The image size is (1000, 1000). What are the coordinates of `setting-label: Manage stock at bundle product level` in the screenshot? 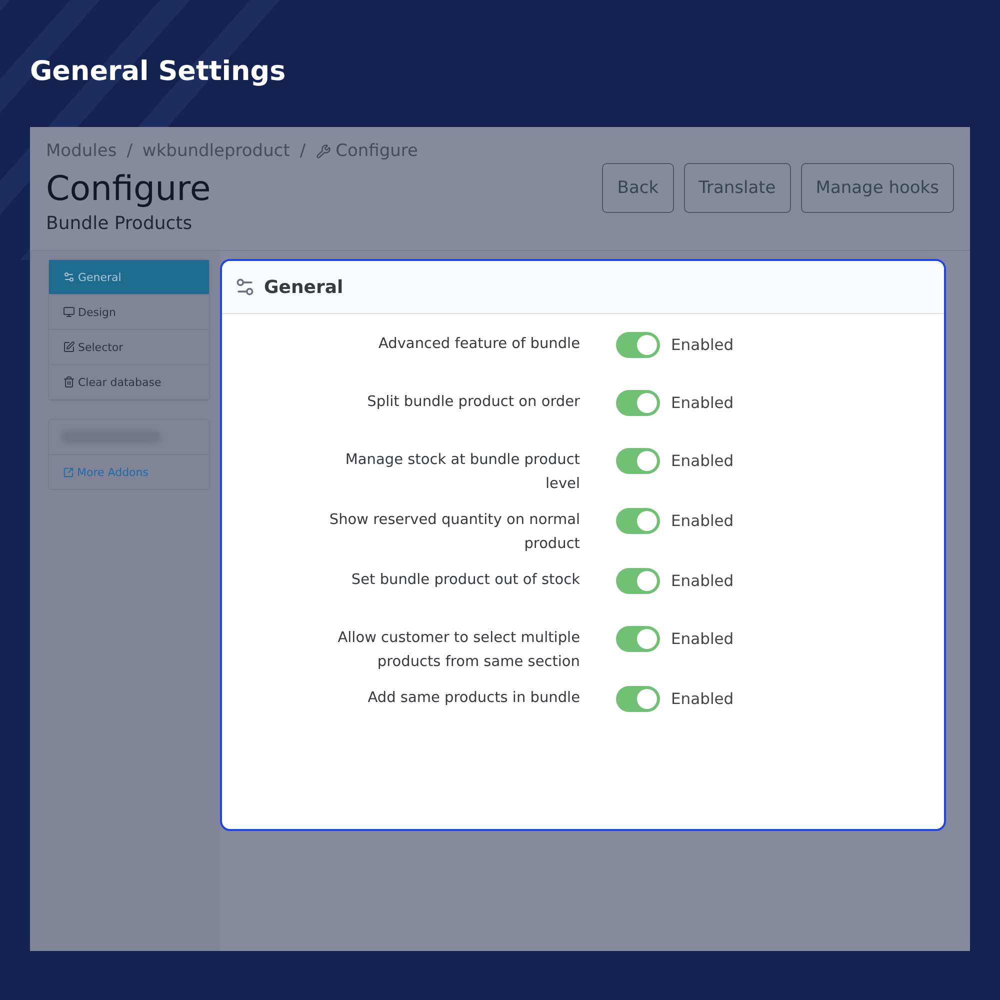 It's located at (462, 472).